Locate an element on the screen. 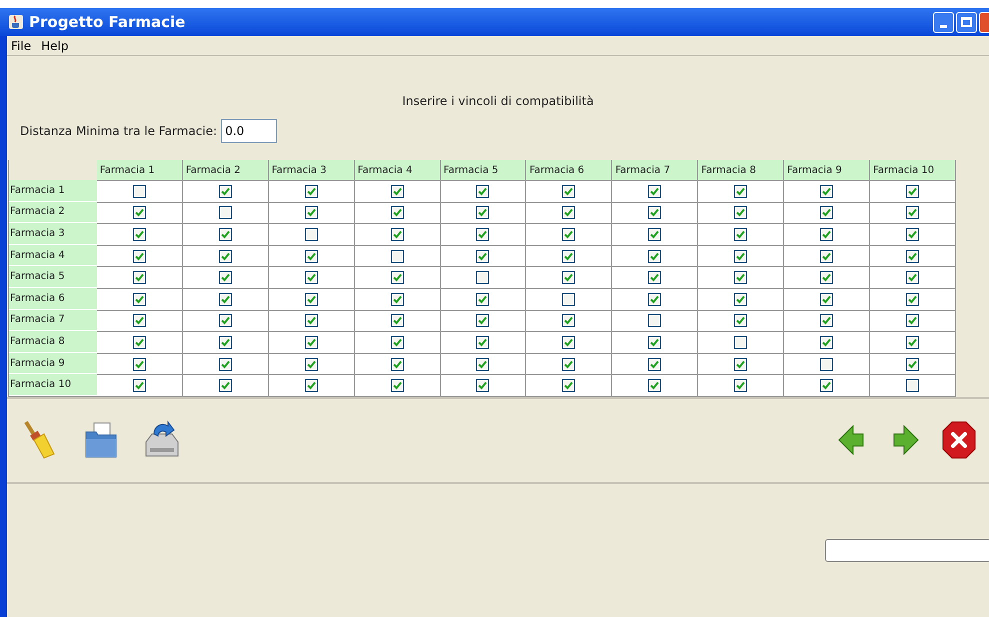 The image size is (989, 617). minimize-button is located at coordinates (943, 22).